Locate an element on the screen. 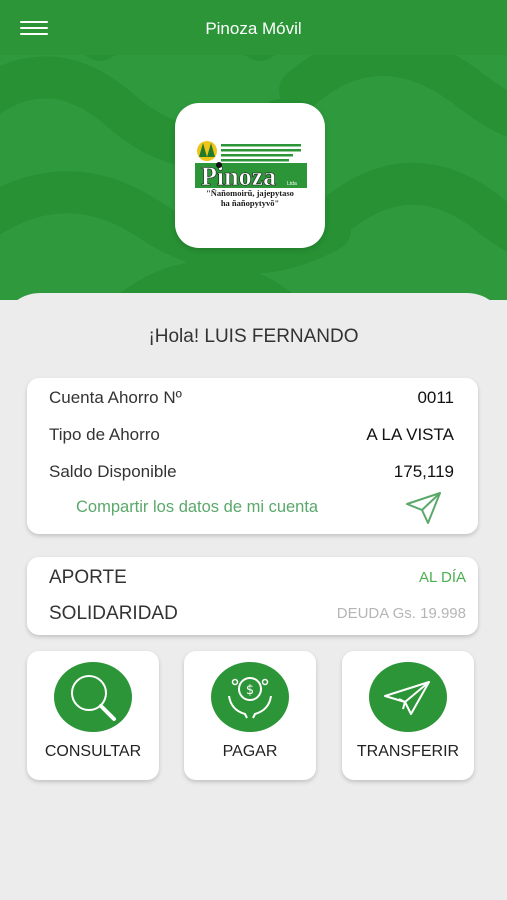  account-number-label: Cuenta Ahorro Nº is located at coordinates (115, 397).